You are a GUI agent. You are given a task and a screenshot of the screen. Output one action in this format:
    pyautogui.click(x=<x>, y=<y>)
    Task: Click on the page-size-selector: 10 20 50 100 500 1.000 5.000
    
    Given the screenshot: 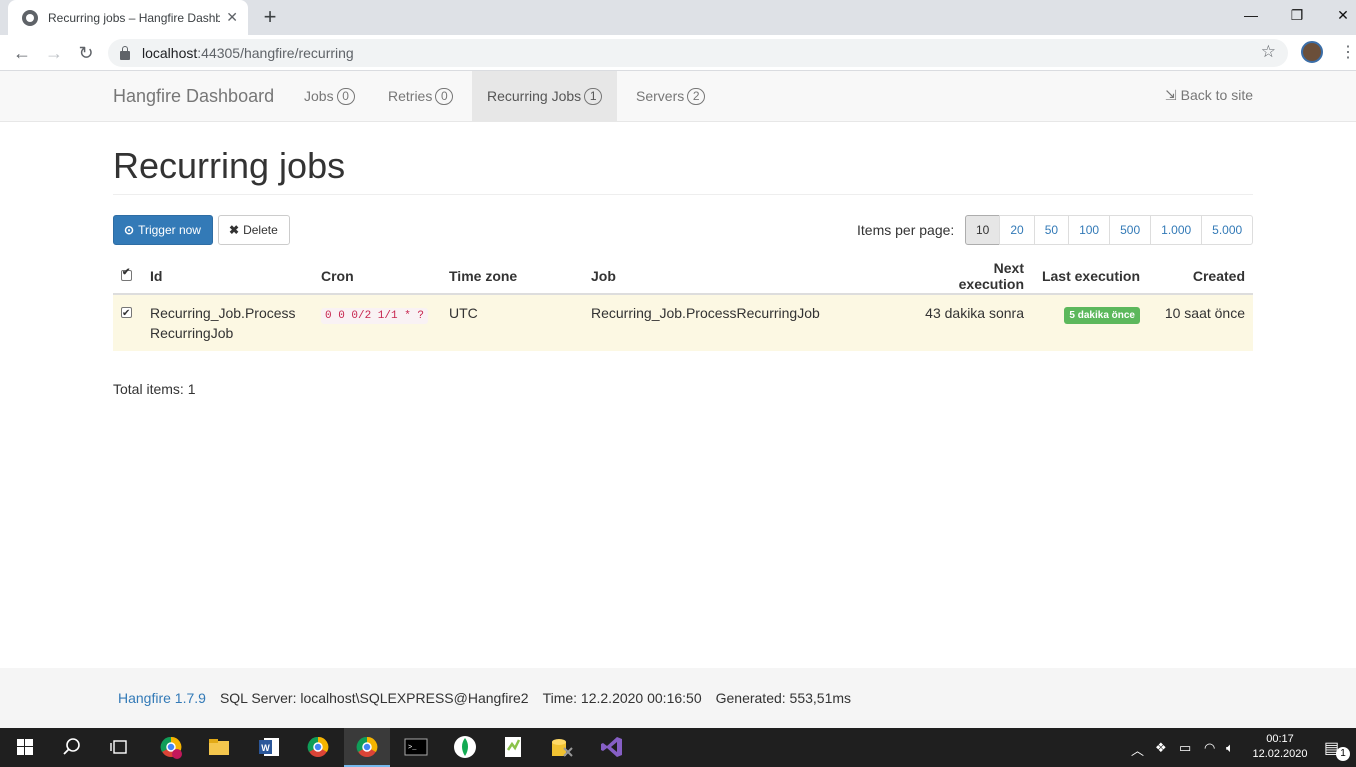 What is the action you would take?
    pyautogui.click(x=1109, y=230)
    